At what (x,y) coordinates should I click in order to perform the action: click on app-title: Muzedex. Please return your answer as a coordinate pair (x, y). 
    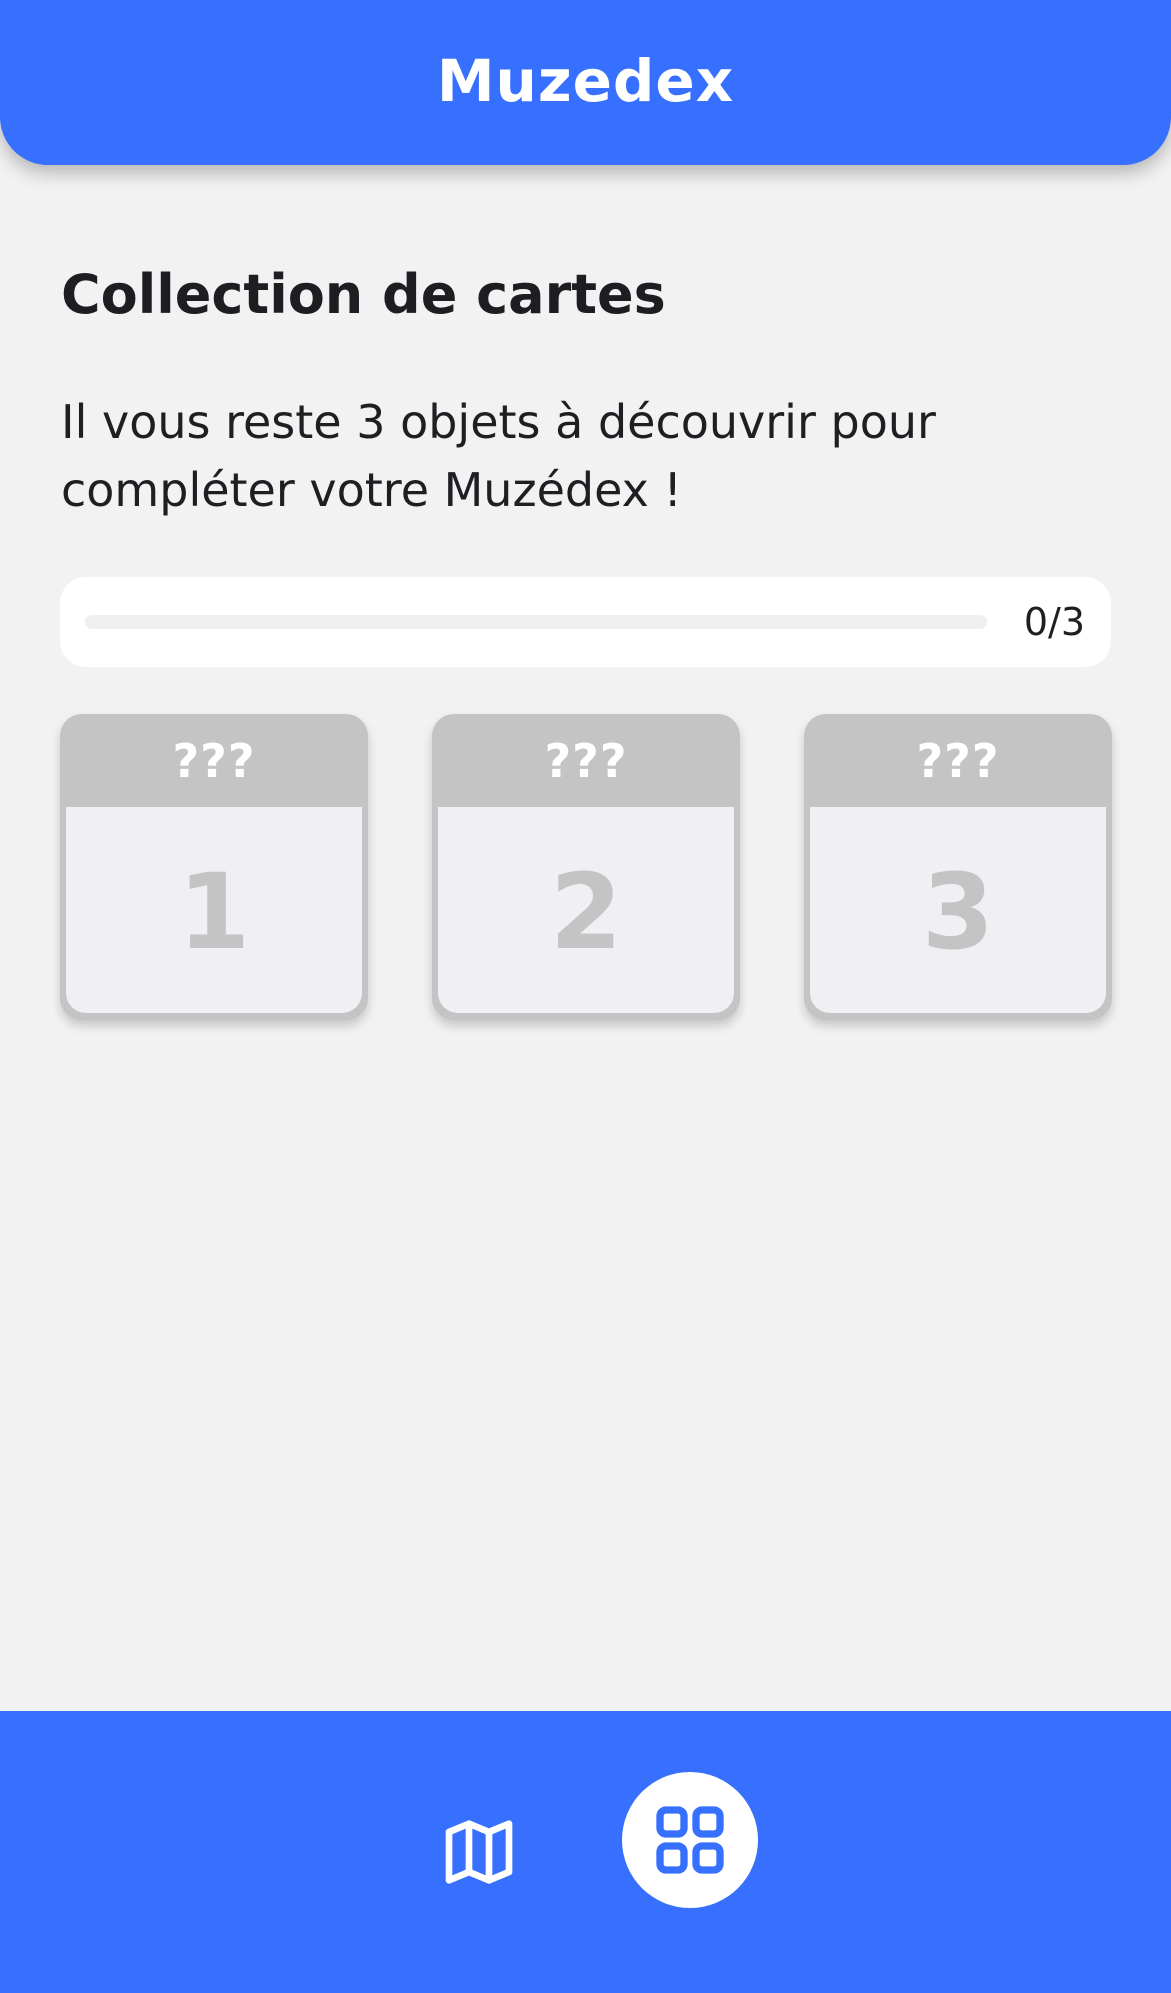
    Looking at the image, I should click on (585, 80).